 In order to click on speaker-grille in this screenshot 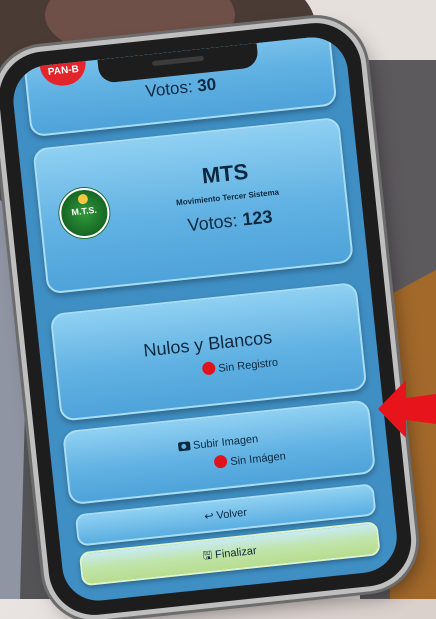, I will do `click(178, 61)`.